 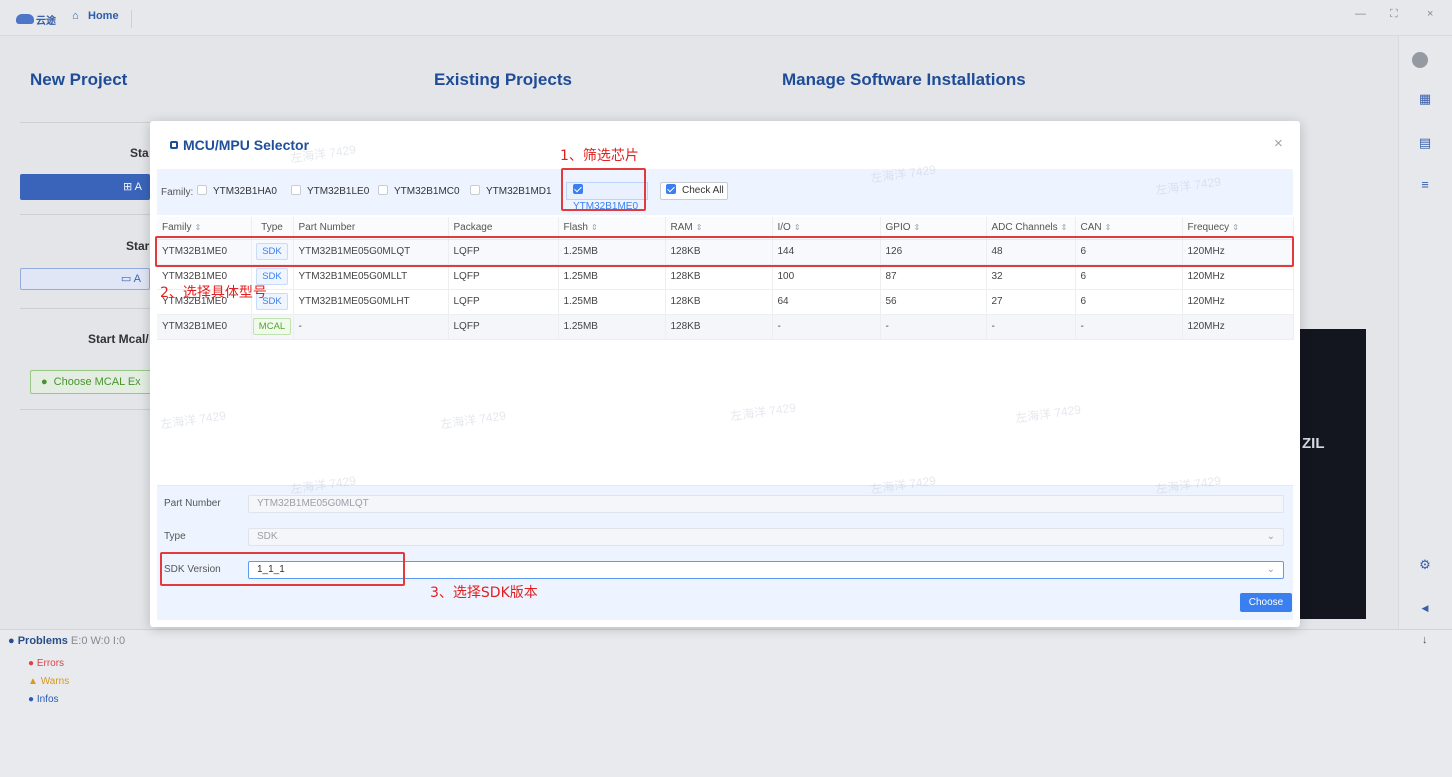 What do you see at coordinates (1091, 228) in the screenshot?
I see `col-label: CAN` at bounding box center [1091, 228].